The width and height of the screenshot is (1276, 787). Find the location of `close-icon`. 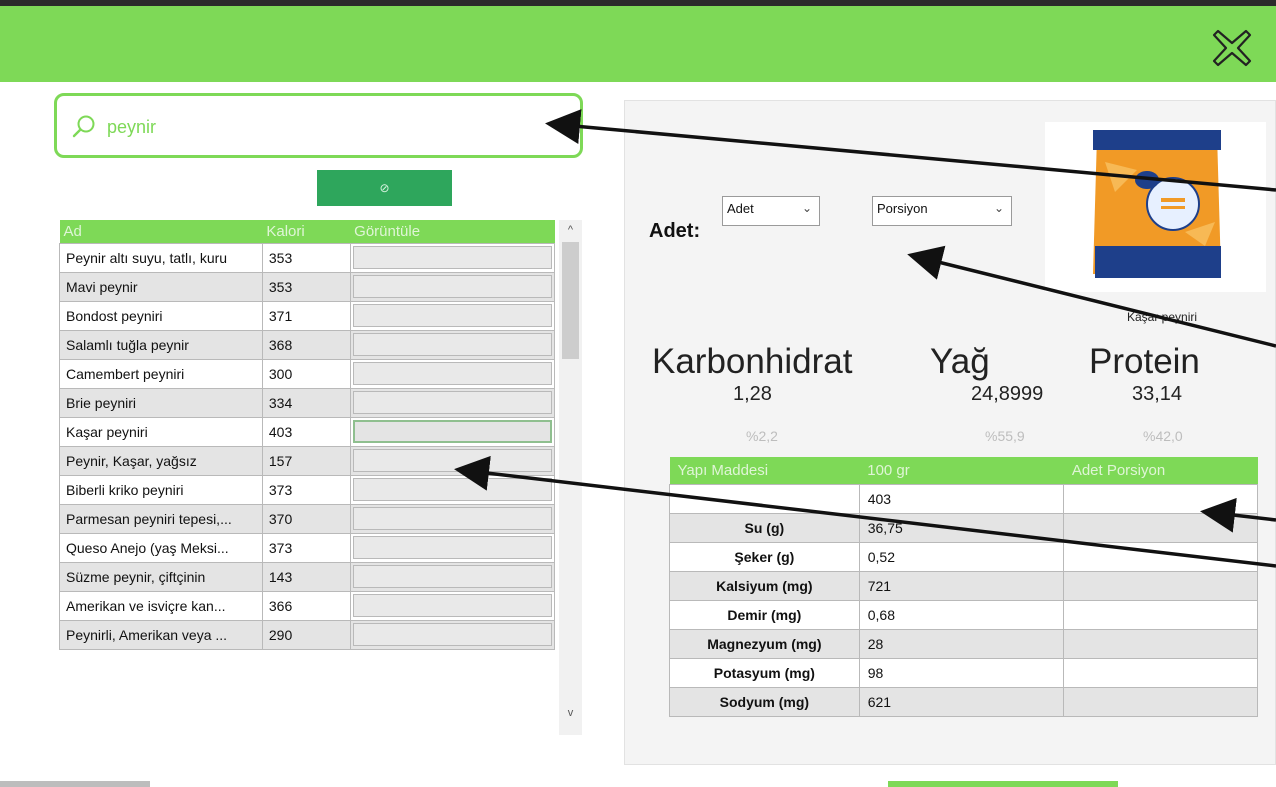

close-icon is located at coordinates (1232, 48).